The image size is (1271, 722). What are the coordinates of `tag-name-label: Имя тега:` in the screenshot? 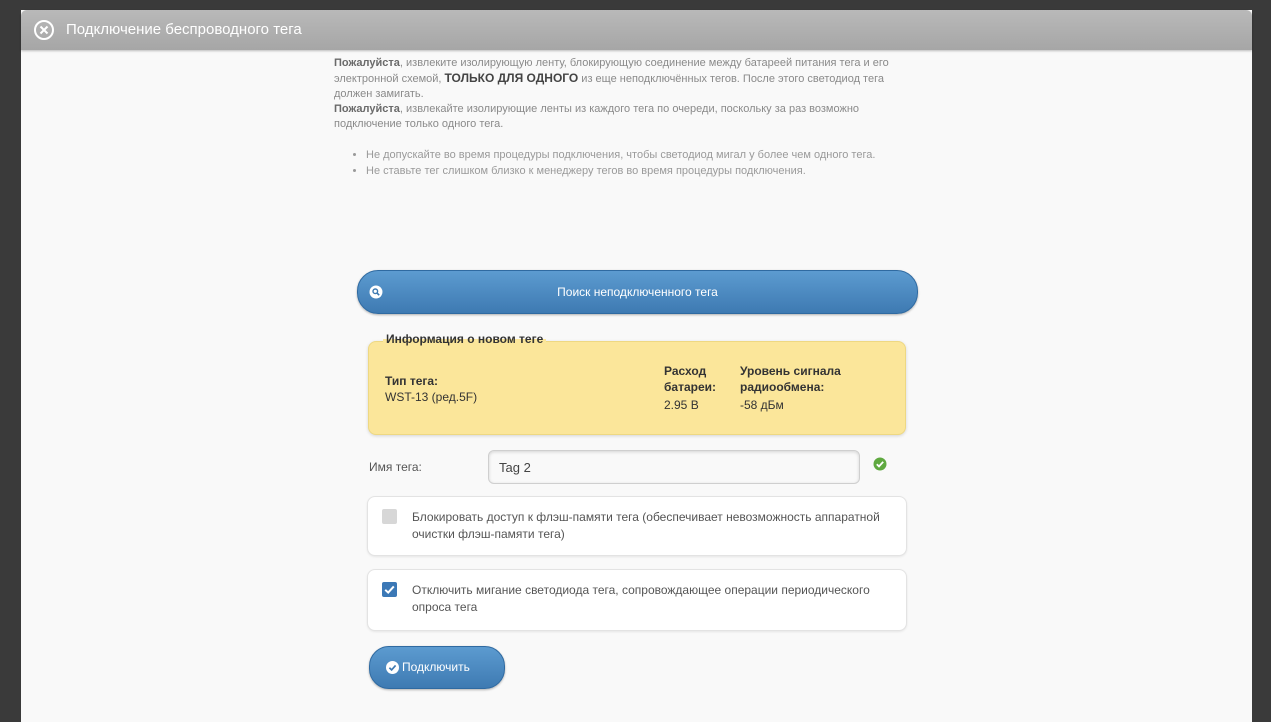 It's located at (395, 467).